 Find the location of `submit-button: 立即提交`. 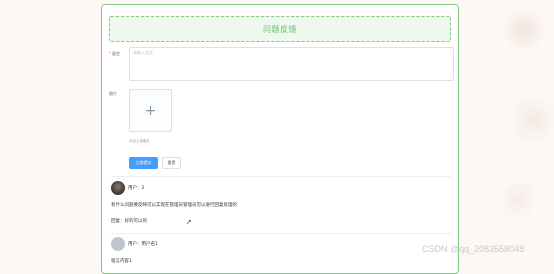

submit-button: 立即提交 is located at coordinates (143, 163).